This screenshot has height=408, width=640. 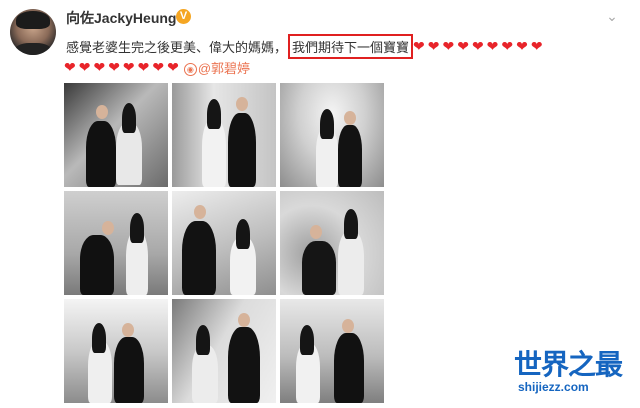 What do you see at coordinates (33, 49) in the screenshot?
I see `avatar-shirt` at bounding box center [33, 49].